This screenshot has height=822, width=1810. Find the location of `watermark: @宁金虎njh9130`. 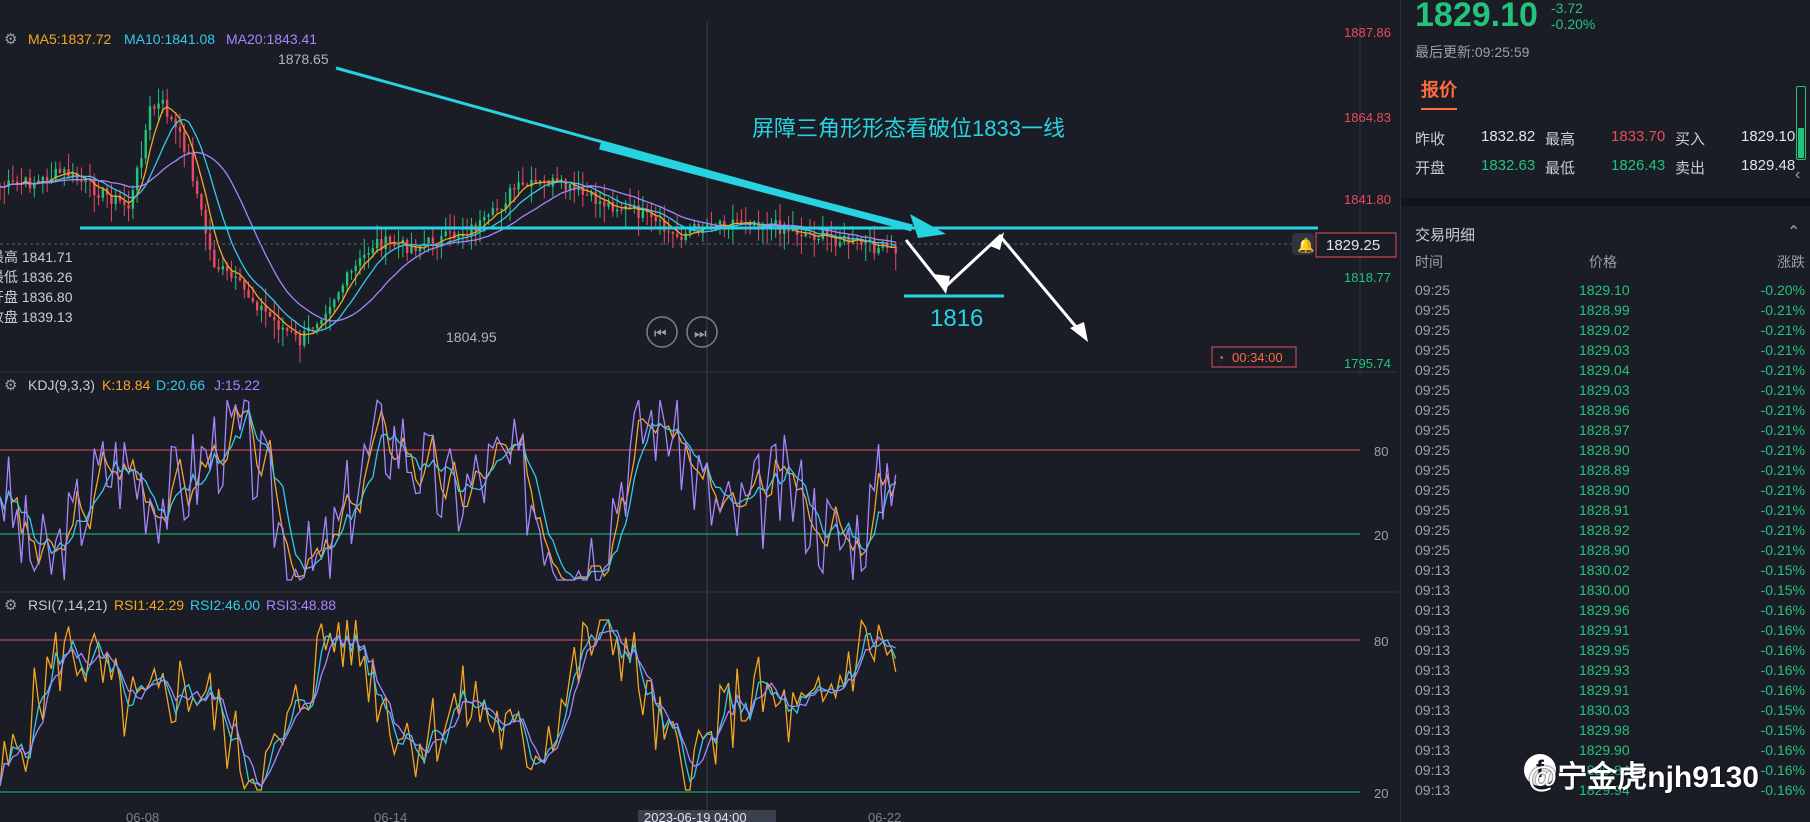

watermark: @宁金虎njh9130 is located at coordinates (1643, 777).